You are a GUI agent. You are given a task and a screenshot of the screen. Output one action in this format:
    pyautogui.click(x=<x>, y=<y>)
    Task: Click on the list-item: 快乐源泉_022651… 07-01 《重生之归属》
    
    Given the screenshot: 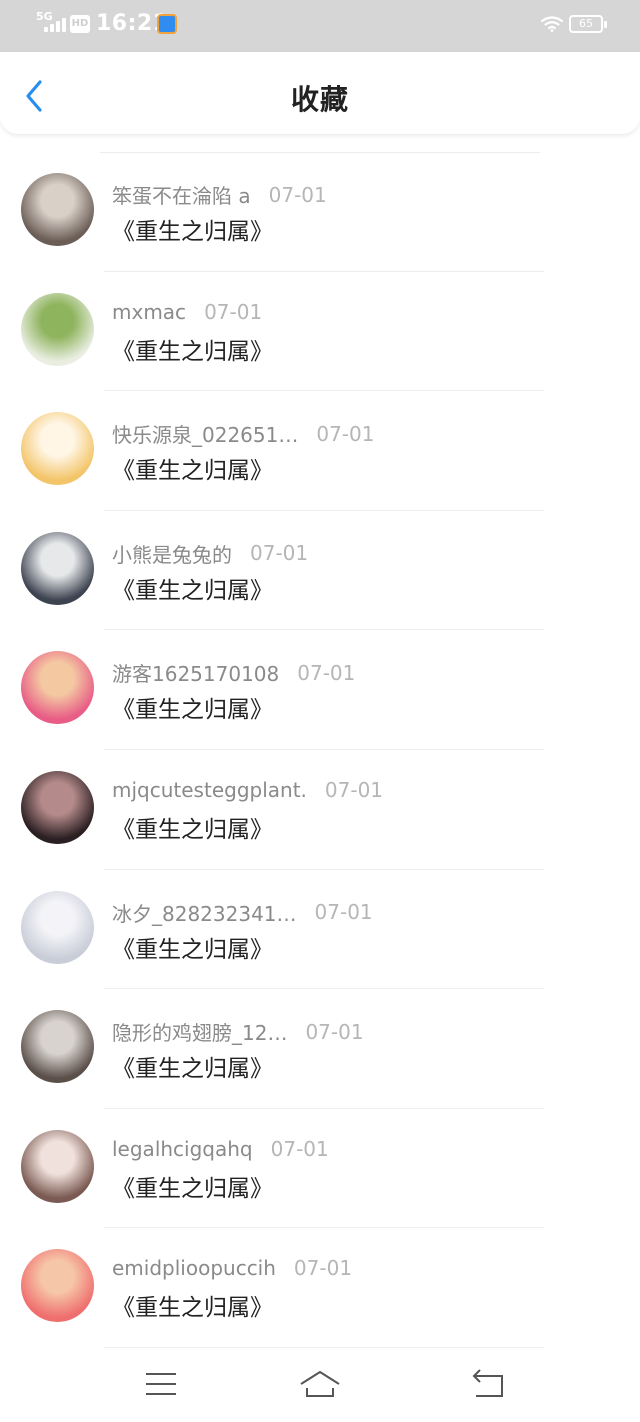 What is the action you would take?
    pyautogui.click(x=320, y=451)
    